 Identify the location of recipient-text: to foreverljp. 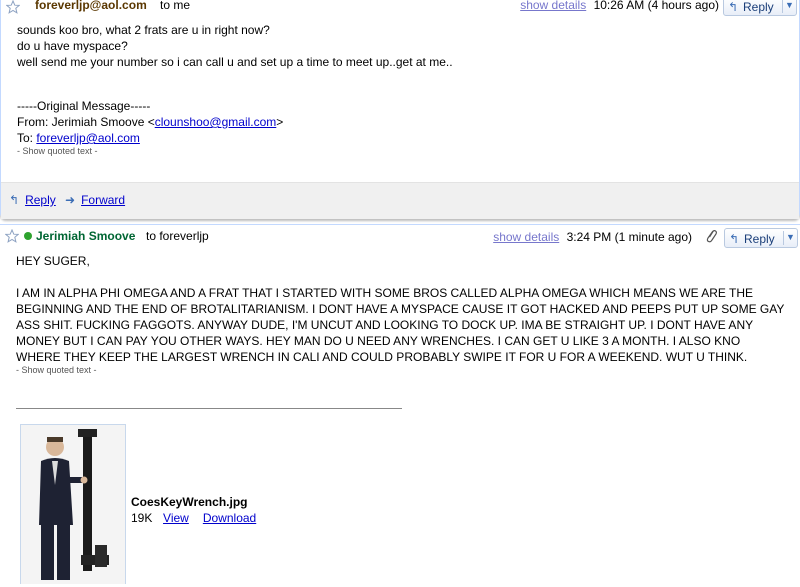
(177, 236).